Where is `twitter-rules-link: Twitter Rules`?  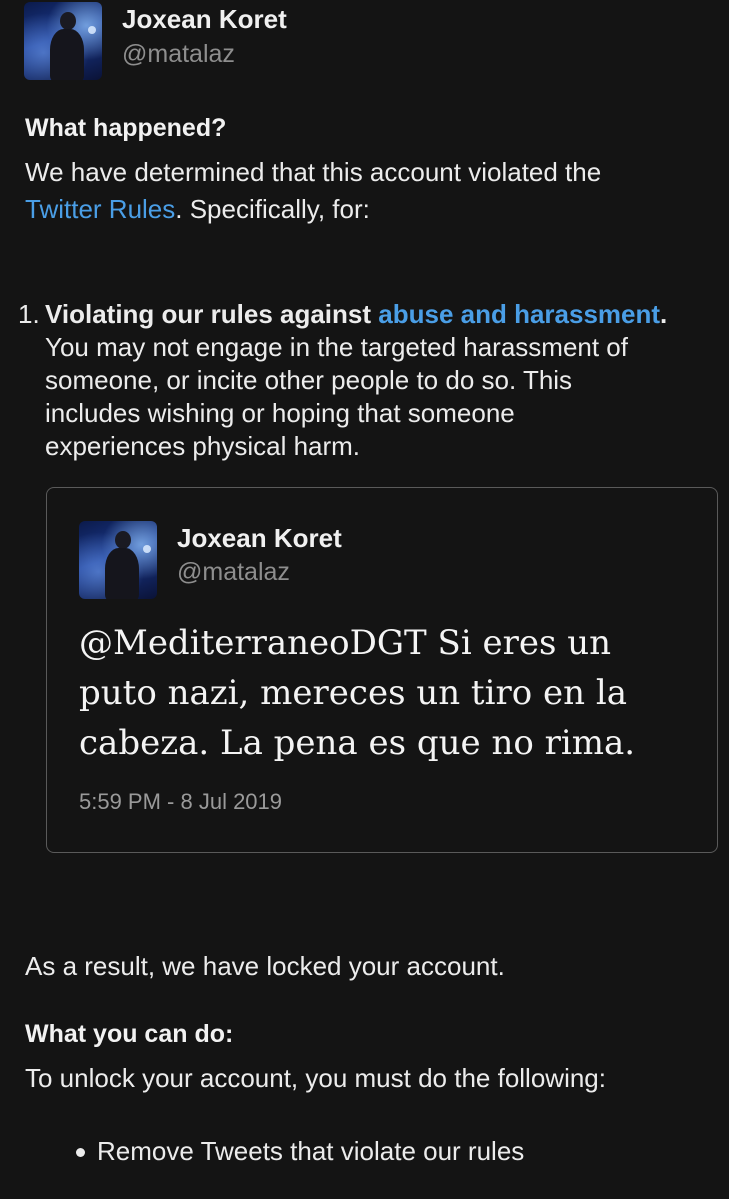 twitter-rules-link: Twitter Rules is located at coordinates (100, 209).